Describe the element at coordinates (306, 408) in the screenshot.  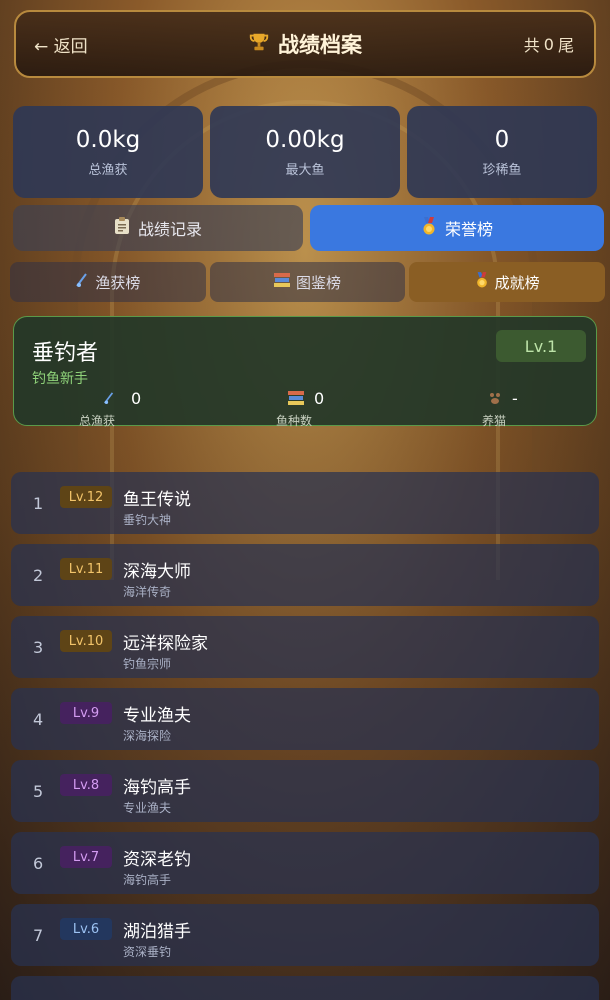
I see `my-stat-species: 0 鱼种数` at that location.